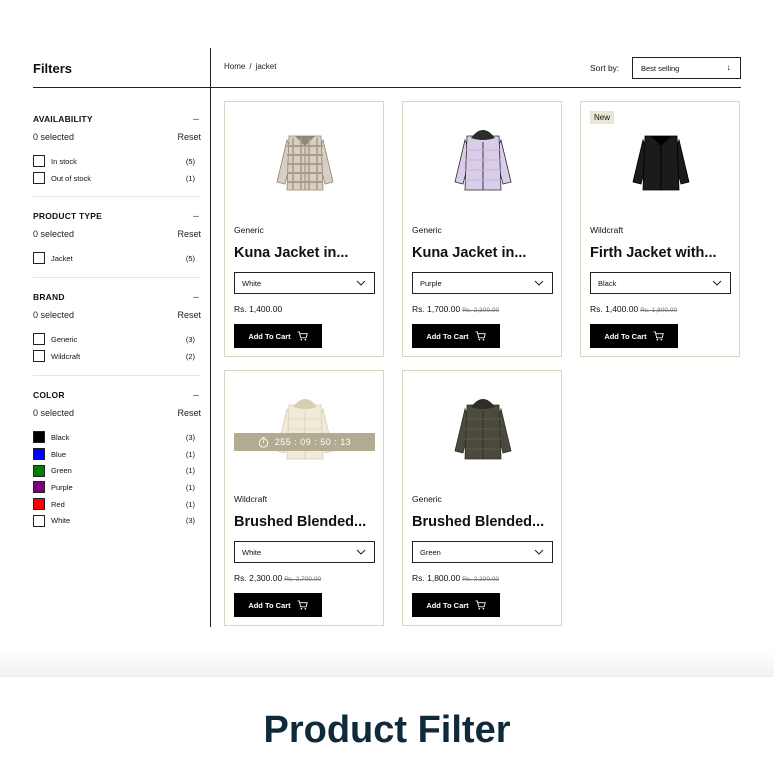 This screenshot has width=774, height=784. I want to click on filter-option-color-blue: Blue (1), so click(117, 454).